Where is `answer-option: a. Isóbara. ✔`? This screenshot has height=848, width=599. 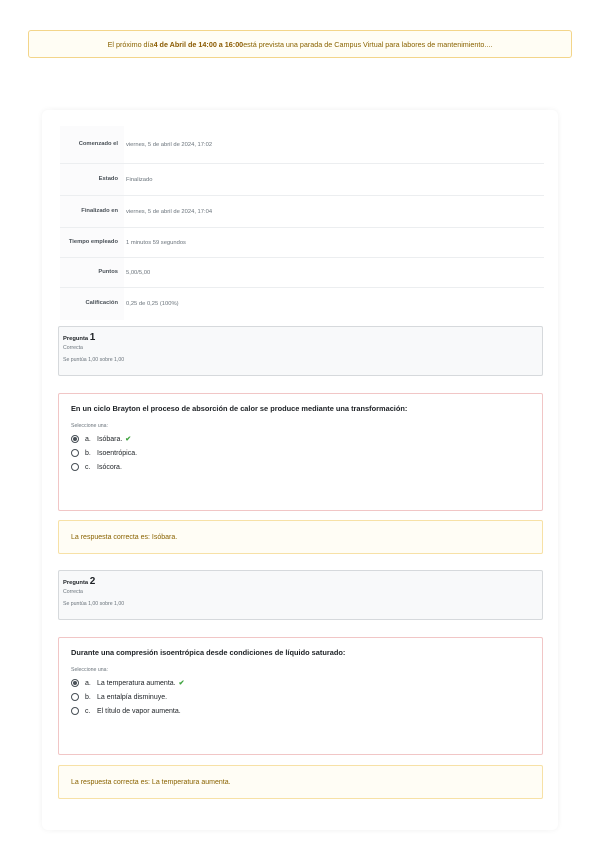 answer-option: a. Isóbara. ✔ is located at coordinates (300, 439).